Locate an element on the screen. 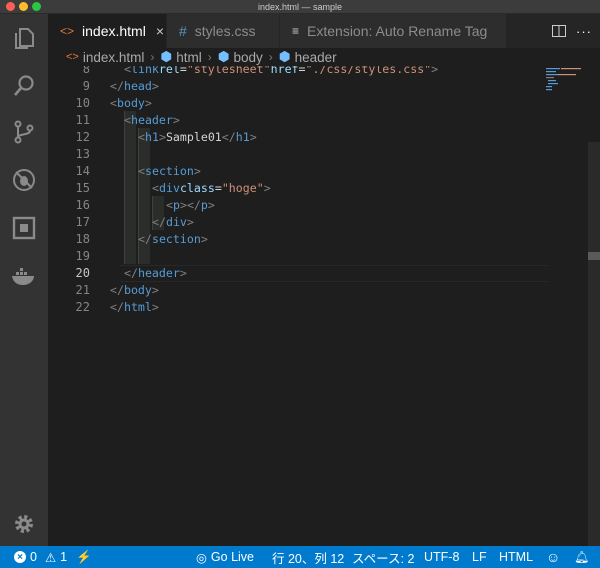 Image resolution: width=600 pixels, height=568 pixels. error-icon: × is located at coordinates (20, 557).